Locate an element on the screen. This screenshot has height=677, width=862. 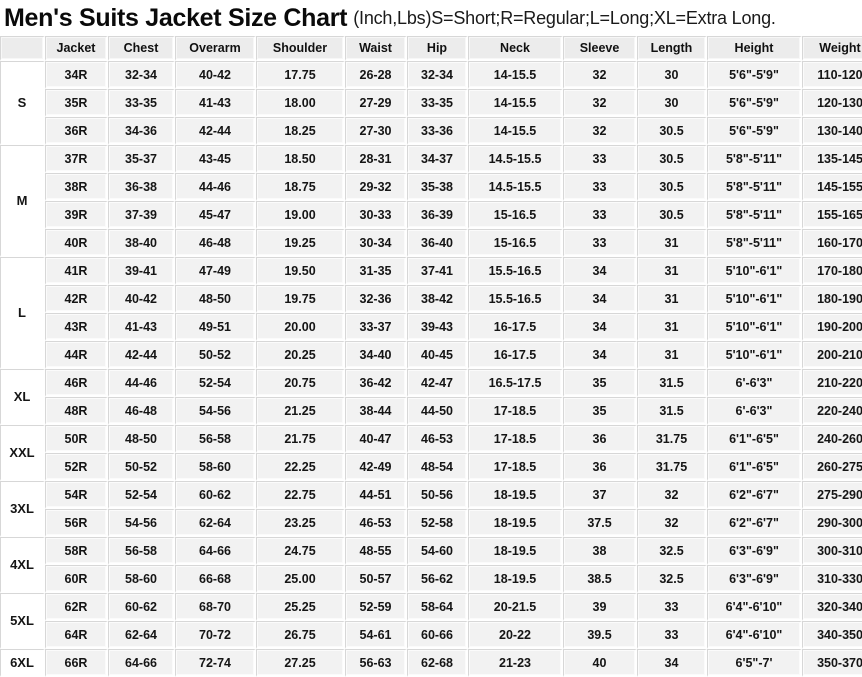
cell-sleeve: 34 is located at coordinates (600, 327).